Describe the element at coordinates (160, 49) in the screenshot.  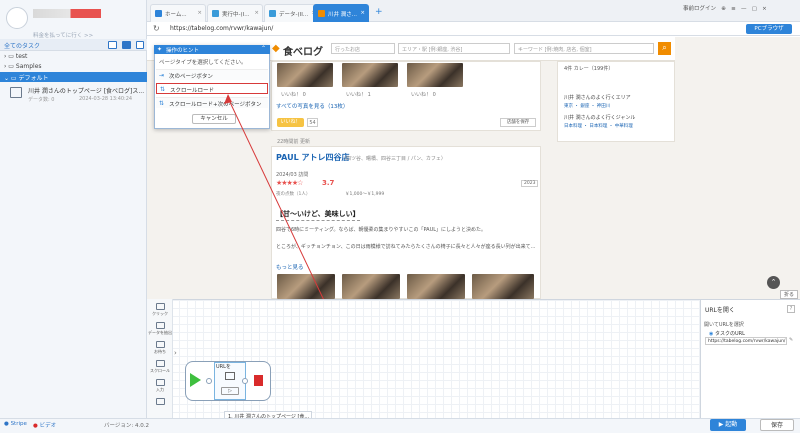
I see `lightbulb-icon: ✦` at that location.